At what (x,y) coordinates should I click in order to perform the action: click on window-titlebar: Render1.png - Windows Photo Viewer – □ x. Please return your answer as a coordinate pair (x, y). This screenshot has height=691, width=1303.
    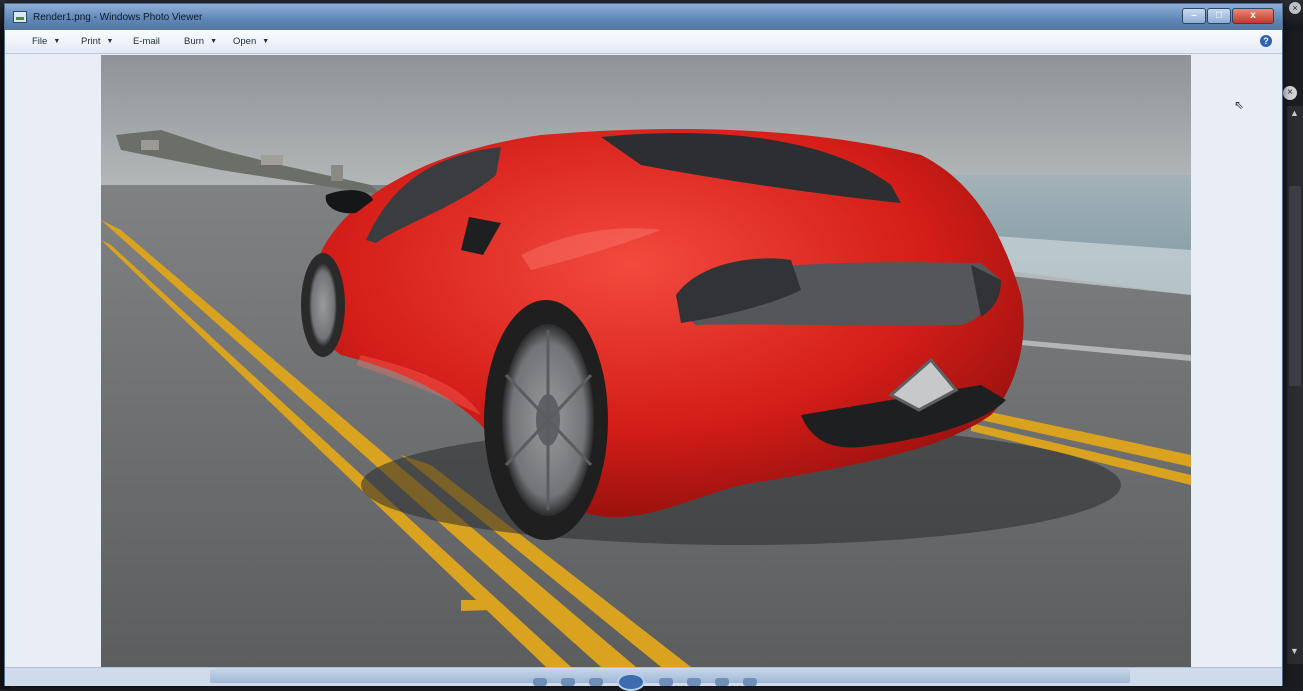
    Looking at the image, I should click on (643, 17).